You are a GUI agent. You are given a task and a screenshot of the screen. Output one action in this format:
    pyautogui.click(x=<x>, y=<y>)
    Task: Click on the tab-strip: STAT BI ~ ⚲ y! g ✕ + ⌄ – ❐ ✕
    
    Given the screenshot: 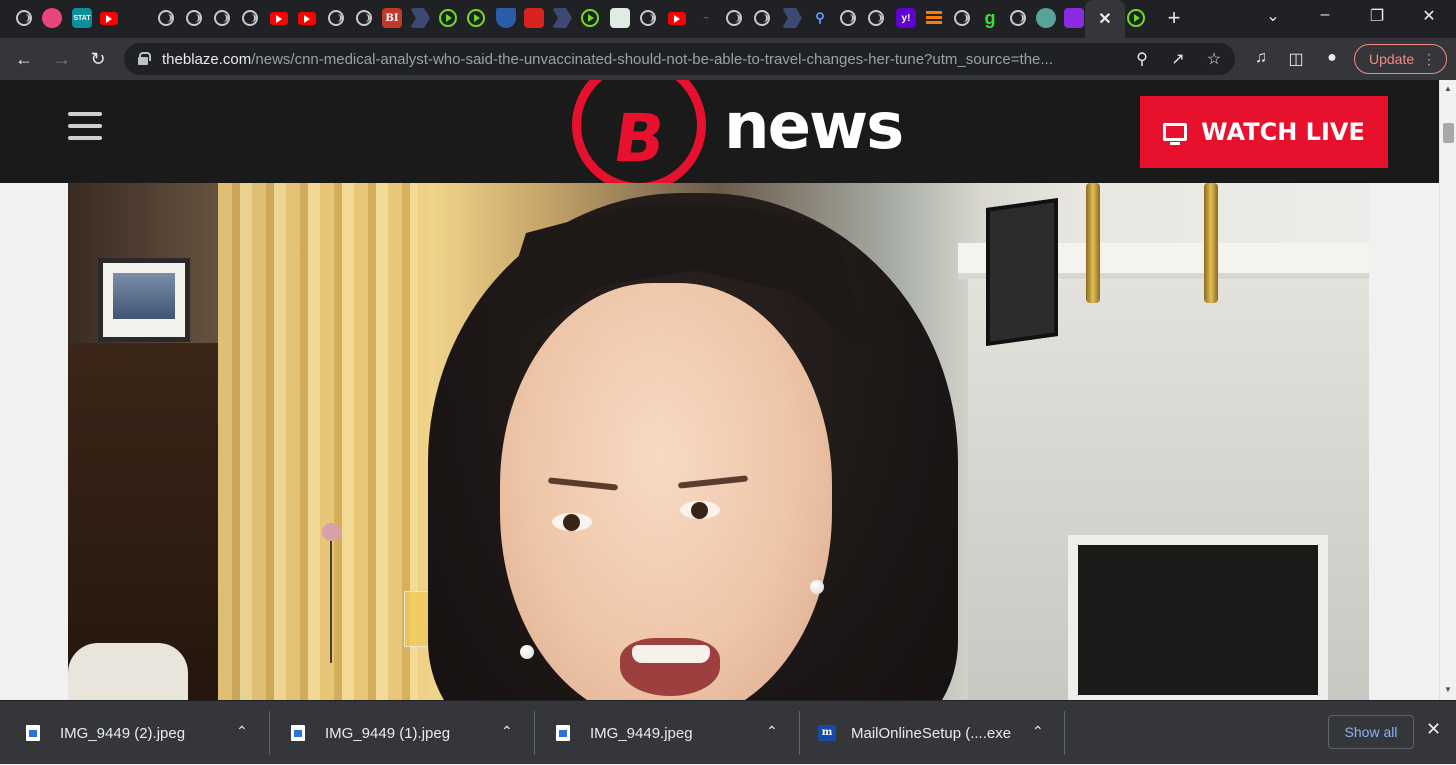 What is the action you would take?
    pyautogui.click(x=728, y=19)
    